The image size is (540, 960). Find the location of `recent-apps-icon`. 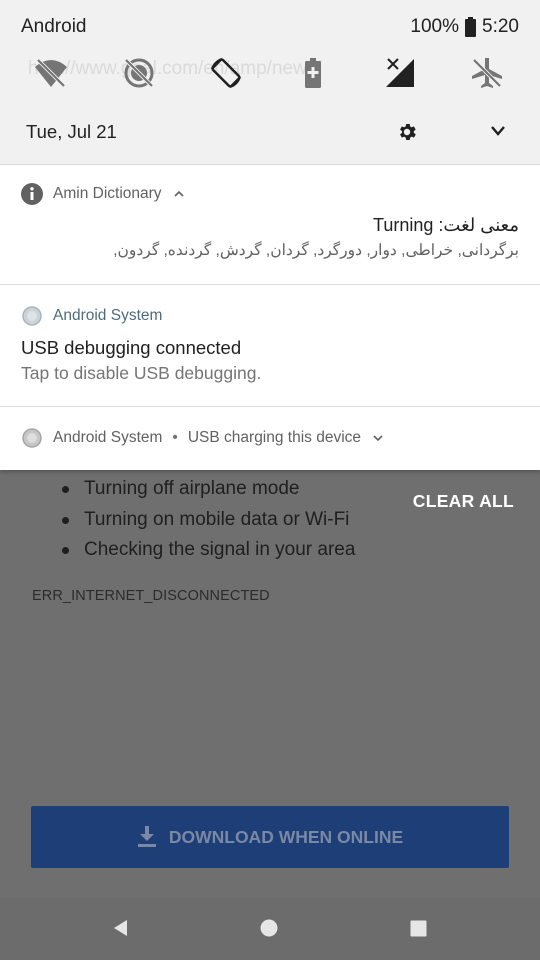

recent-apps-icon is located at coordinates (418, 928).